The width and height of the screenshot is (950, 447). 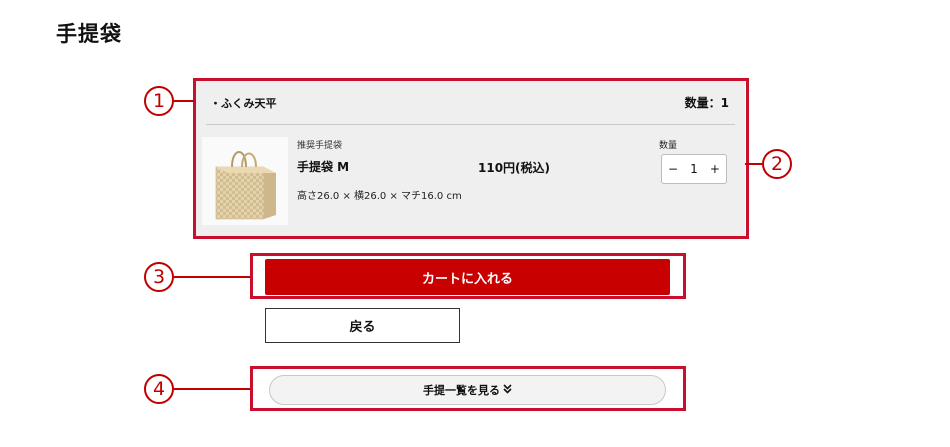 What do you see at coordinates (715, 169) in the screenshot?
I see `increment-button: +` at bounding box center [715, 169].